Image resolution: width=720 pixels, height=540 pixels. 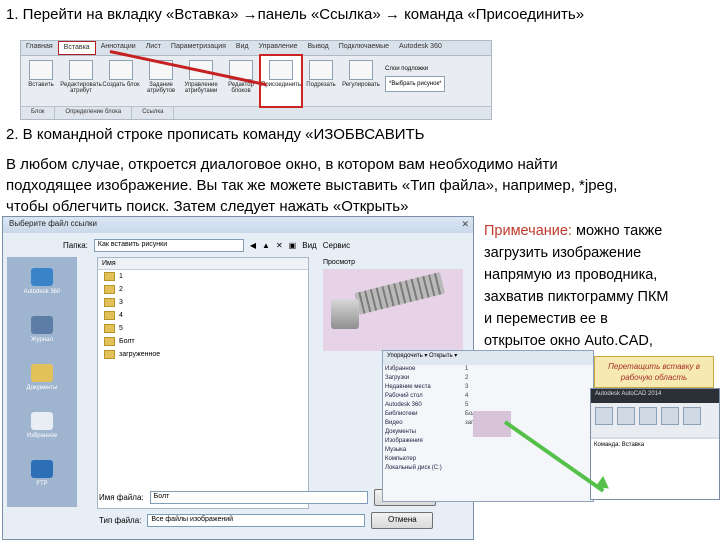 I want to click on arc-tool-icon, so click(x=670, y=416).